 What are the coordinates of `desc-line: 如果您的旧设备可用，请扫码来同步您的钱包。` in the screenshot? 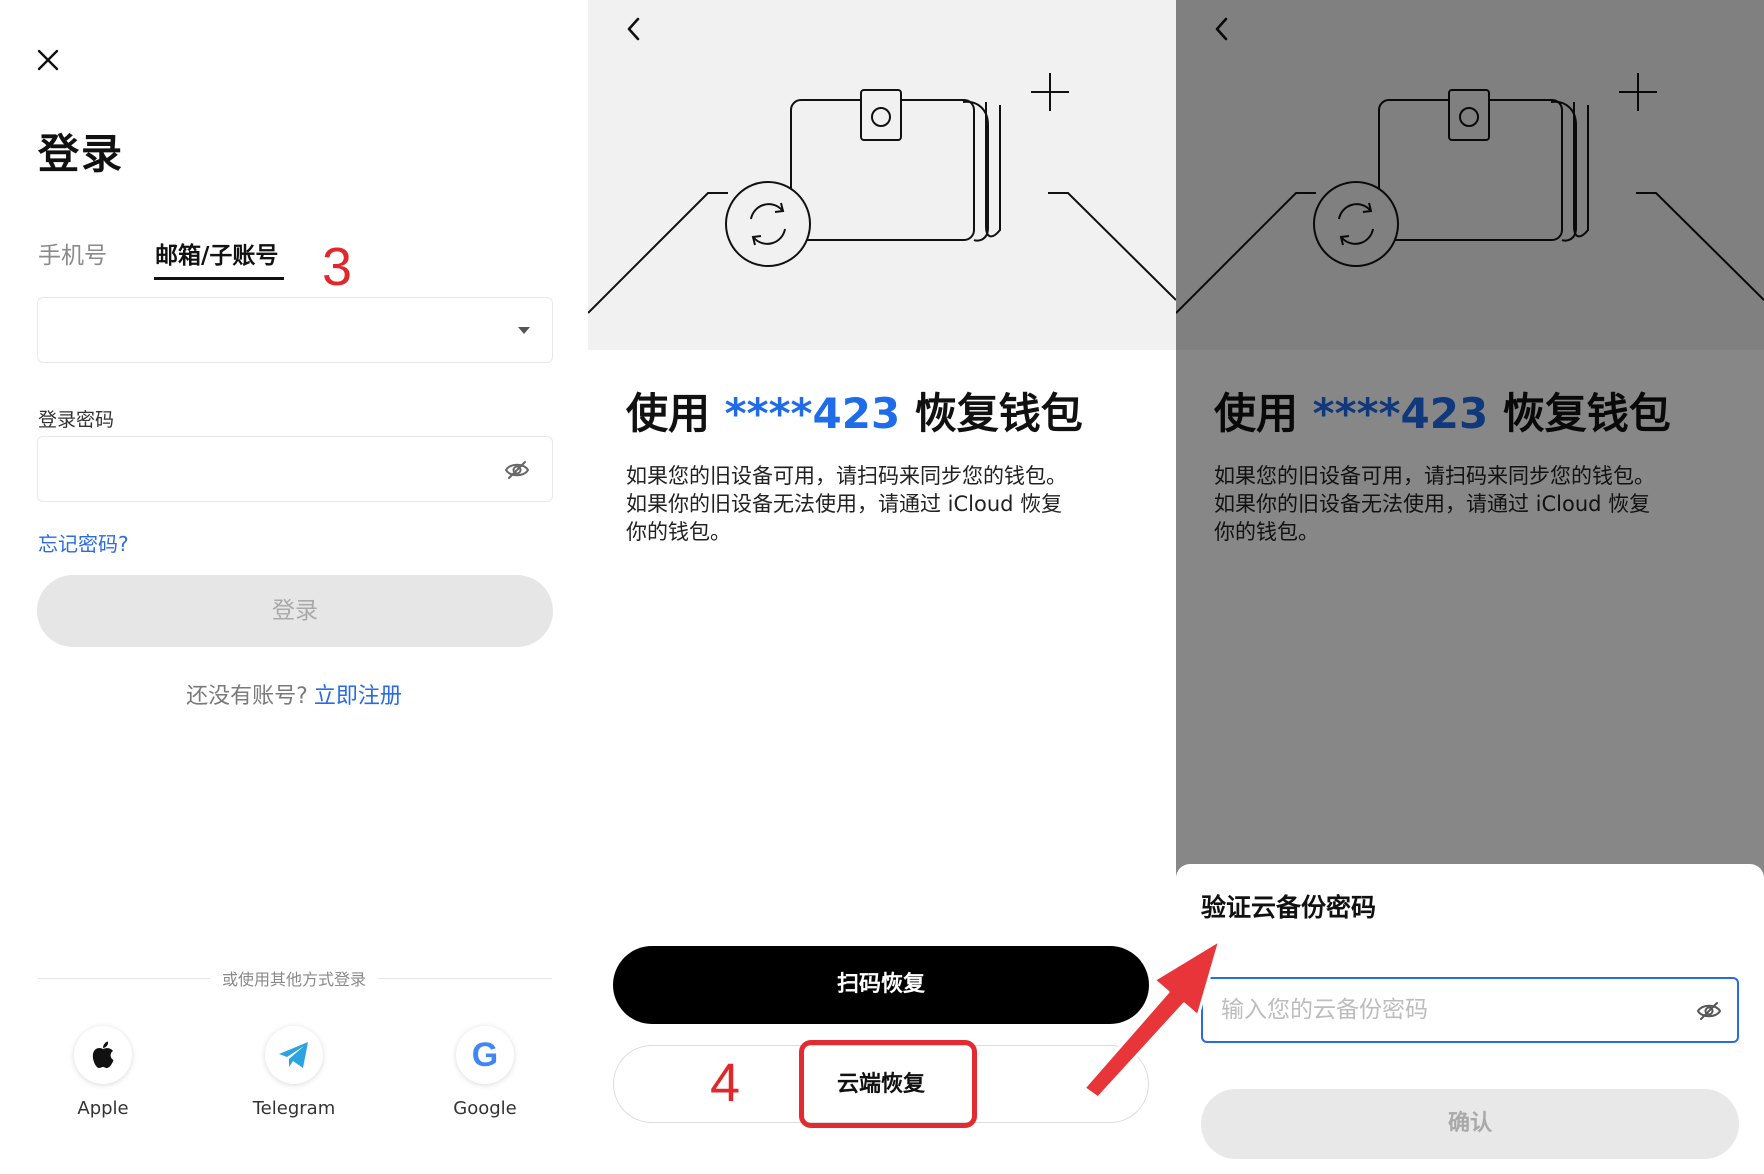 It's located at (846, 476).